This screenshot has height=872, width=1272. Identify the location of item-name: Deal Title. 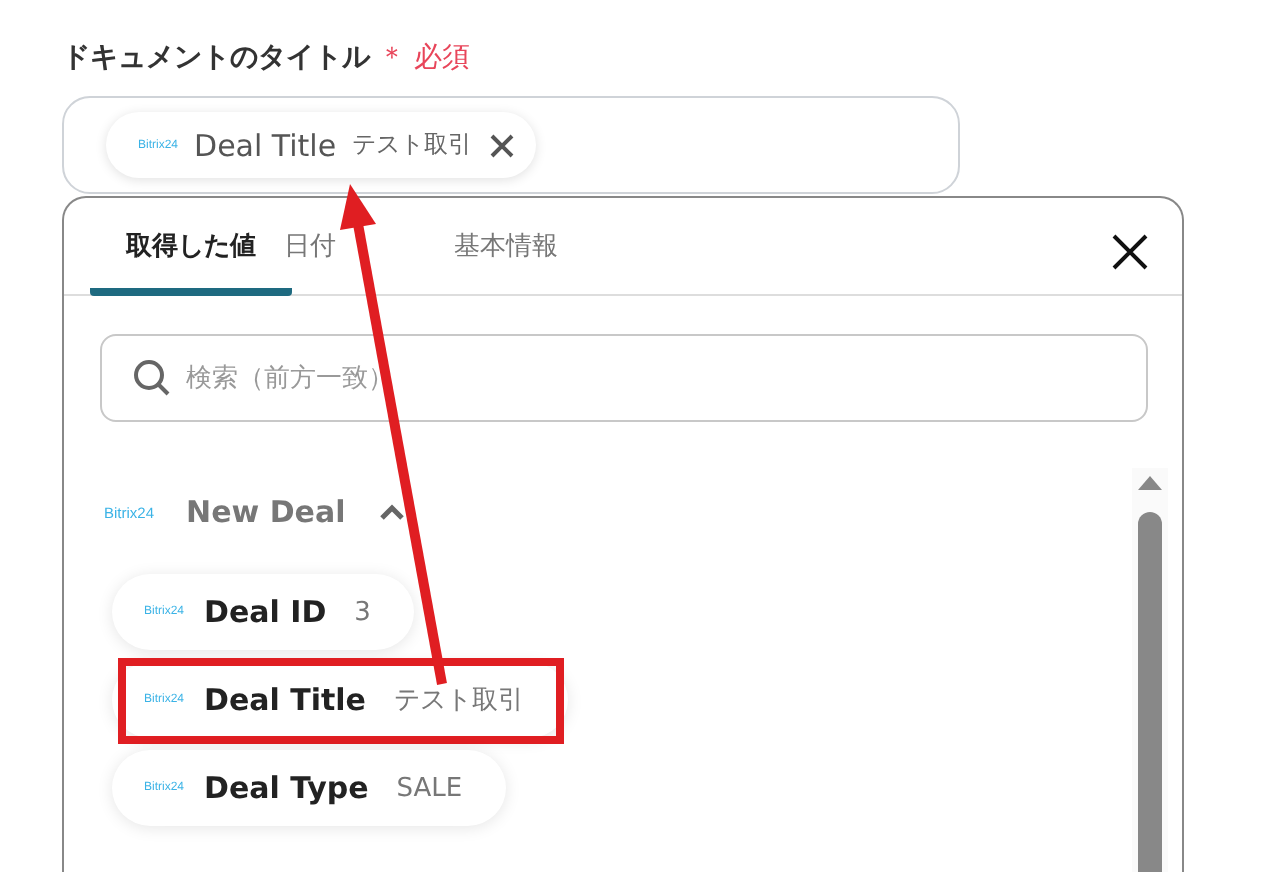
(285, 700).